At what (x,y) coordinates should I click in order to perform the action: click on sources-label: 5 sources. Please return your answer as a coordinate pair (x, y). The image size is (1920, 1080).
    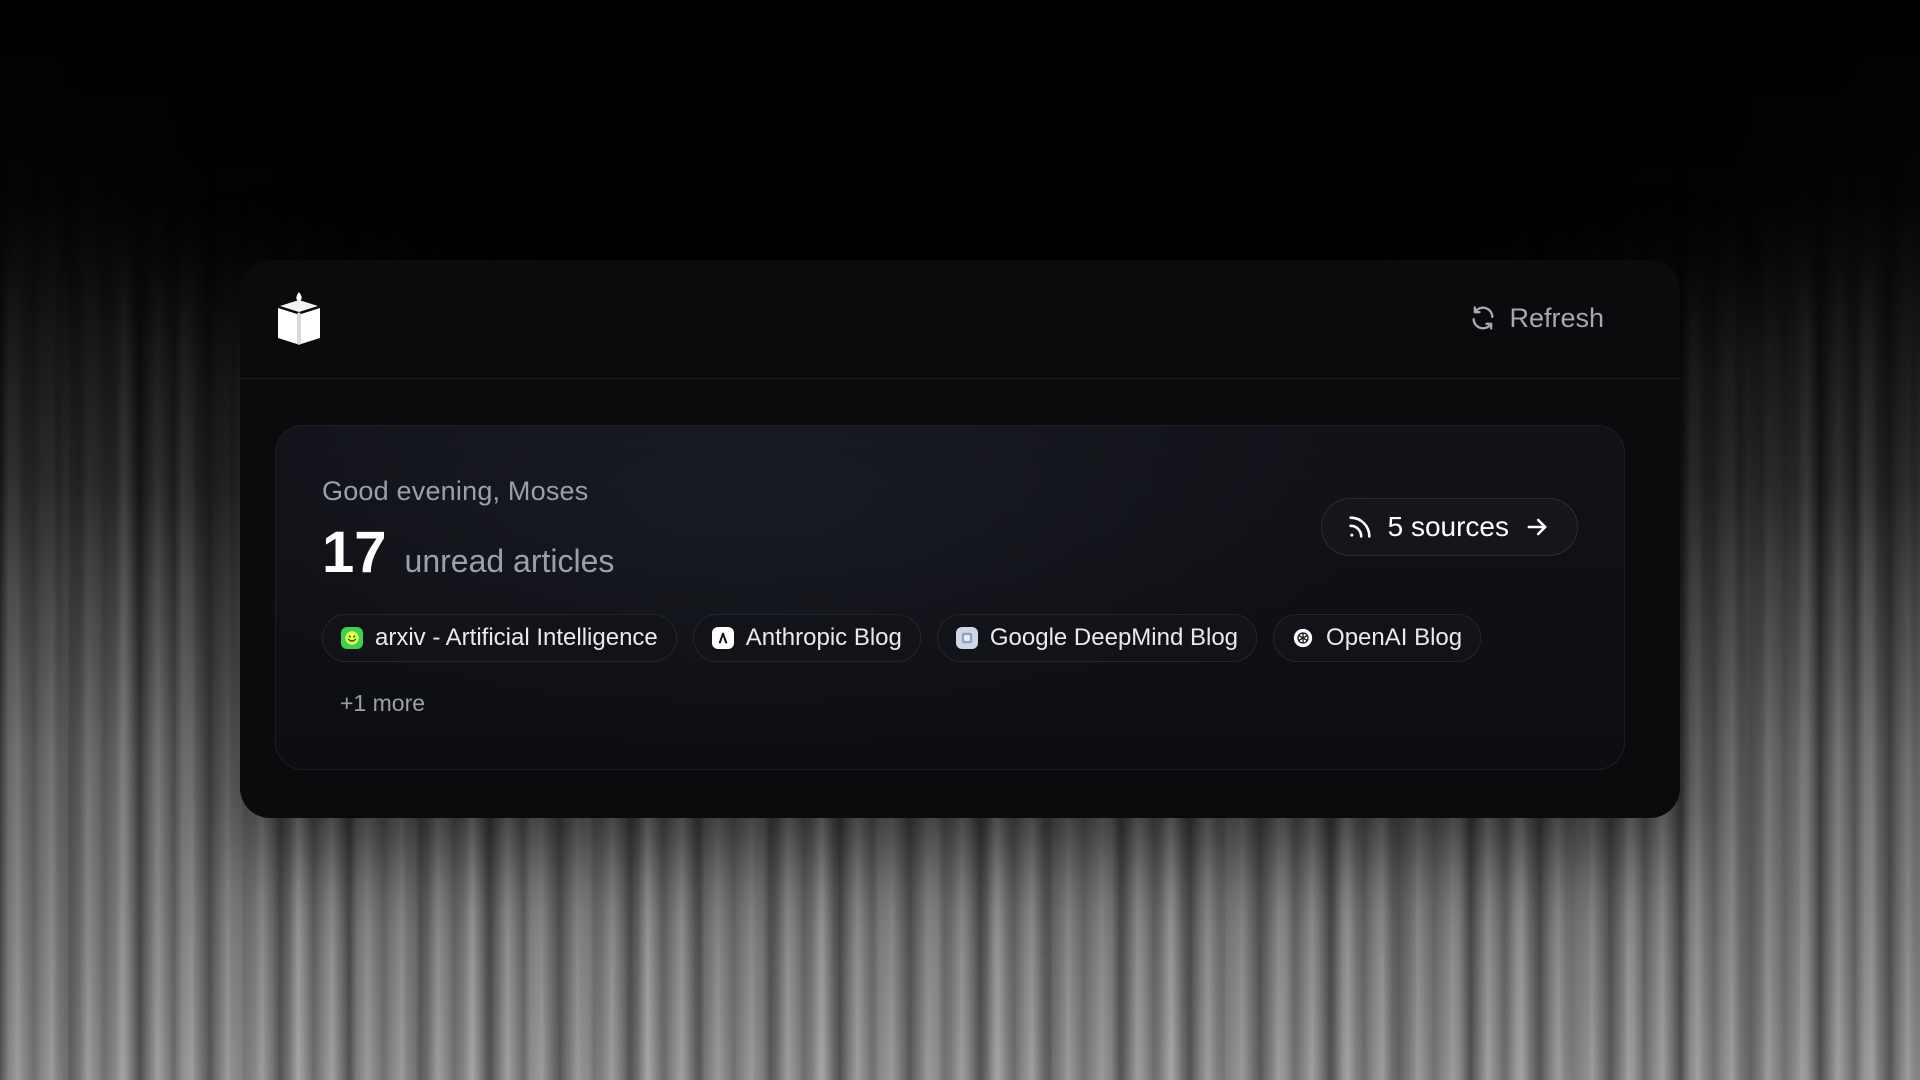
    Looking at the image, I should click on (1448, 526).